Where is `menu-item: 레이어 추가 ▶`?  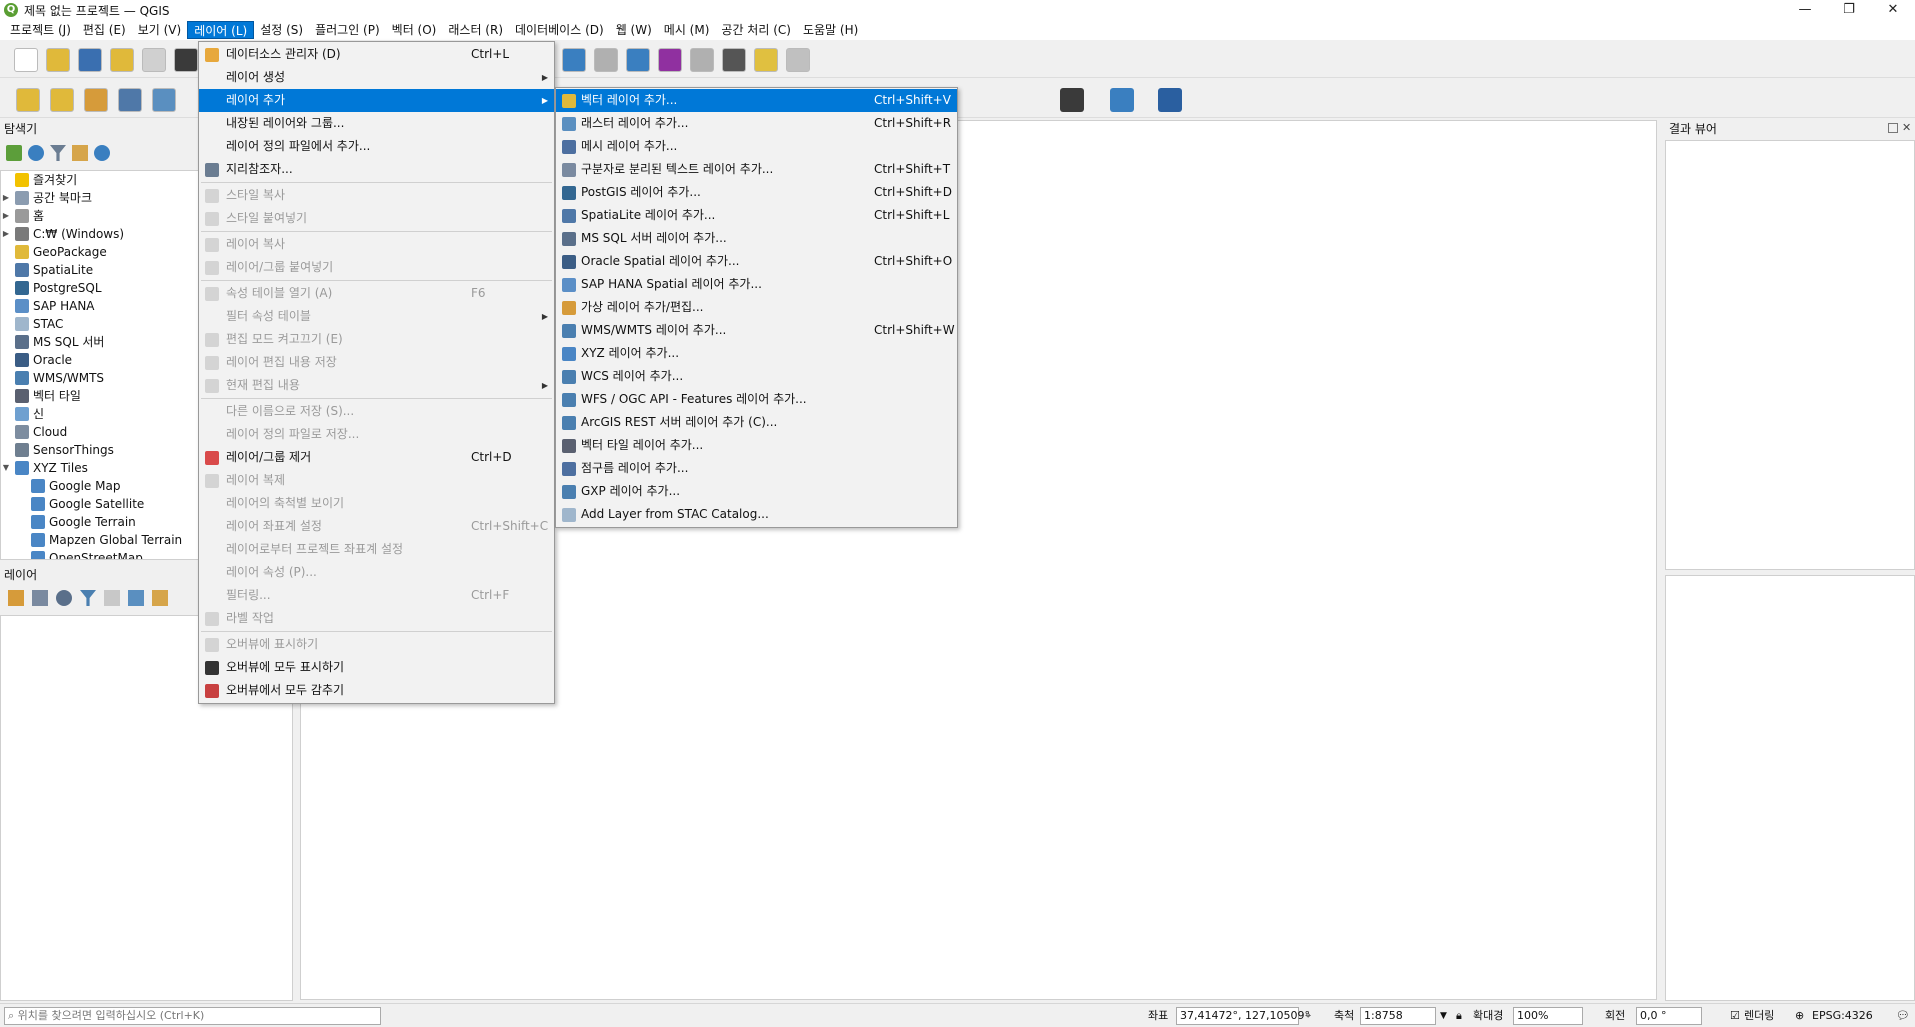 menu-item: 레이어 추가 ▶ is located at coordinates (376, 100).